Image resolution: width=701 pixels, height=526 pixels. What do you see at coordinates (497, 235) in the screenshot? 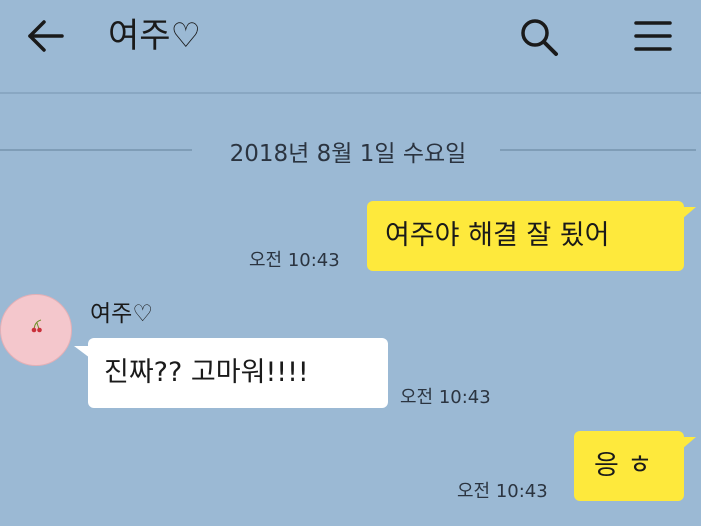
I see `message-text: 여주야 해결 잘 됬어` at bounding box center [497, 235].